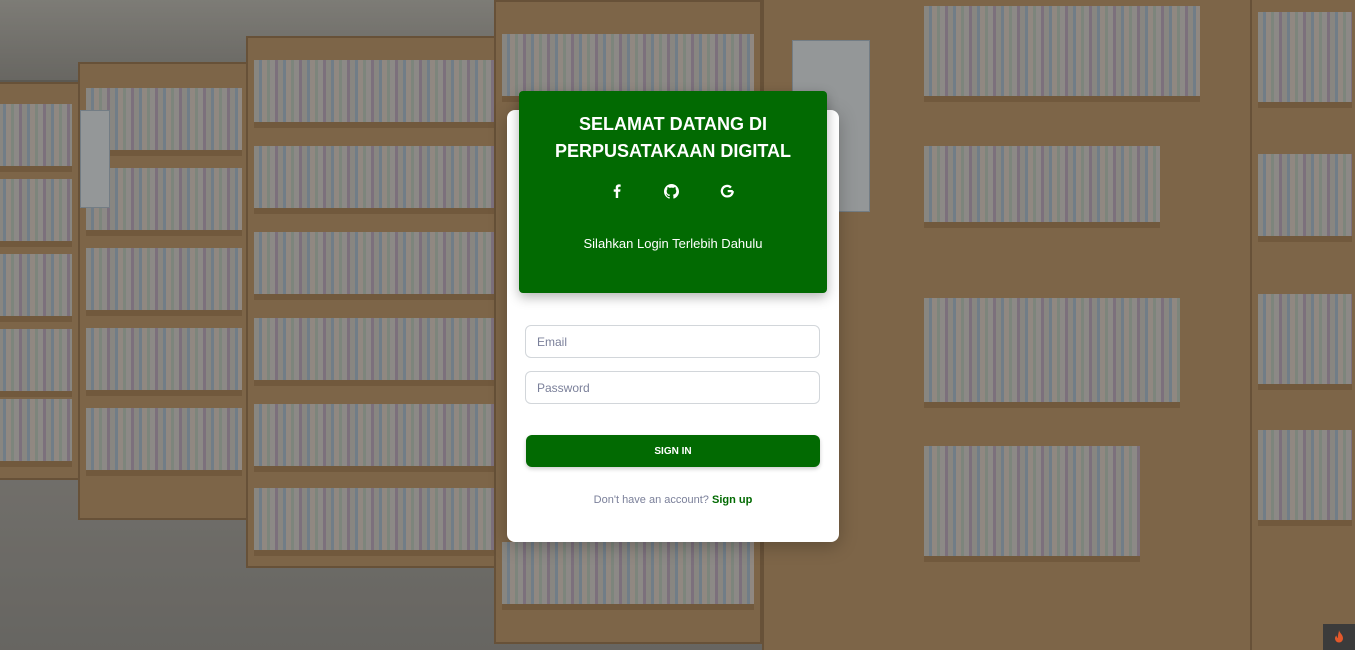  Describe the element at coordinates (672, 341) in the screenshot. I see `email-input` at that location.